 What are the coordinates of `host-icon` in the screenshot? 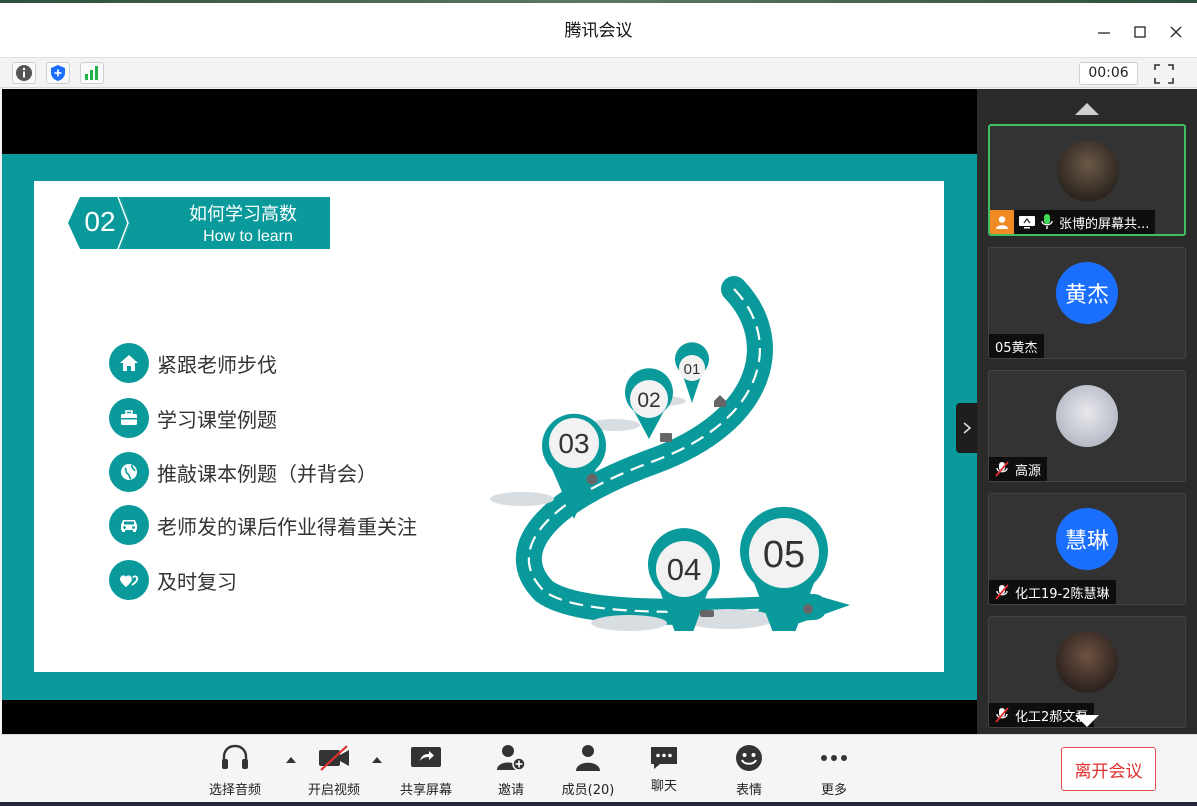 It's located at (1002, 222).